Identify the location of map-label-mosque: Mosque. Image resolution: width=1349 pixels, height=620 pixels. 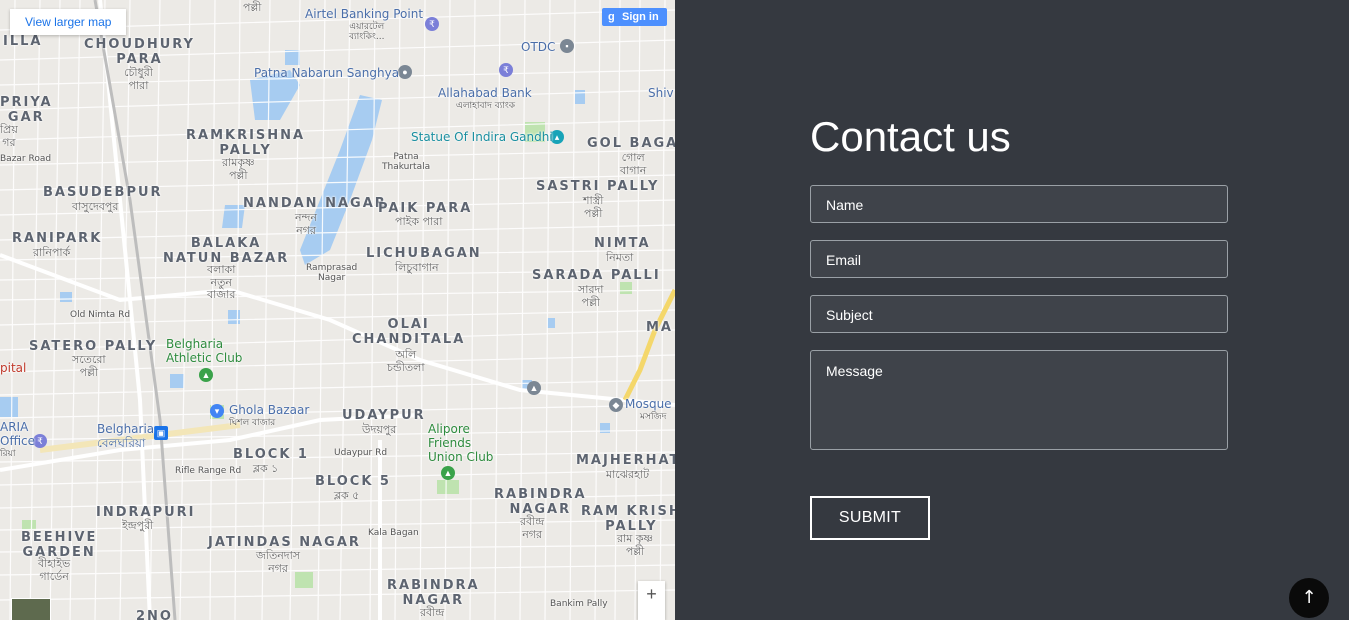
(648, 404).